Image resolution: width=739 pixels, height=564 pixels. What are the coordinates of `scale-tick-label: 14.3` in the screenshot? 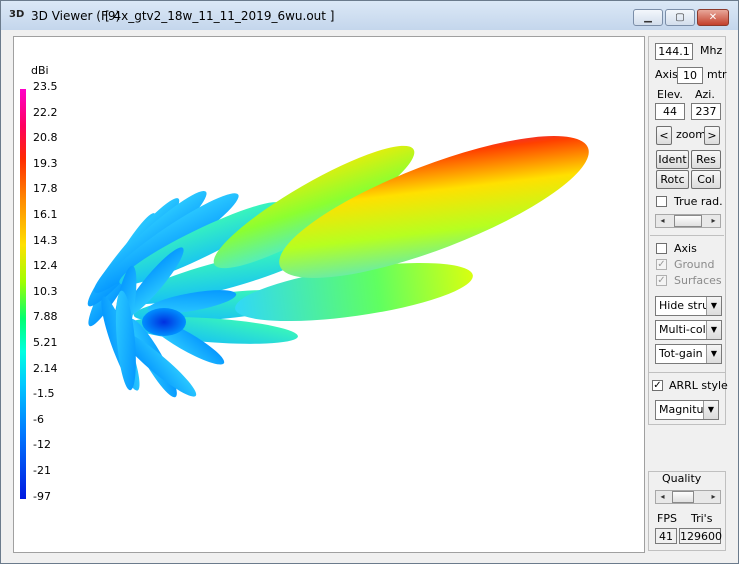 It's located at (45, 240).